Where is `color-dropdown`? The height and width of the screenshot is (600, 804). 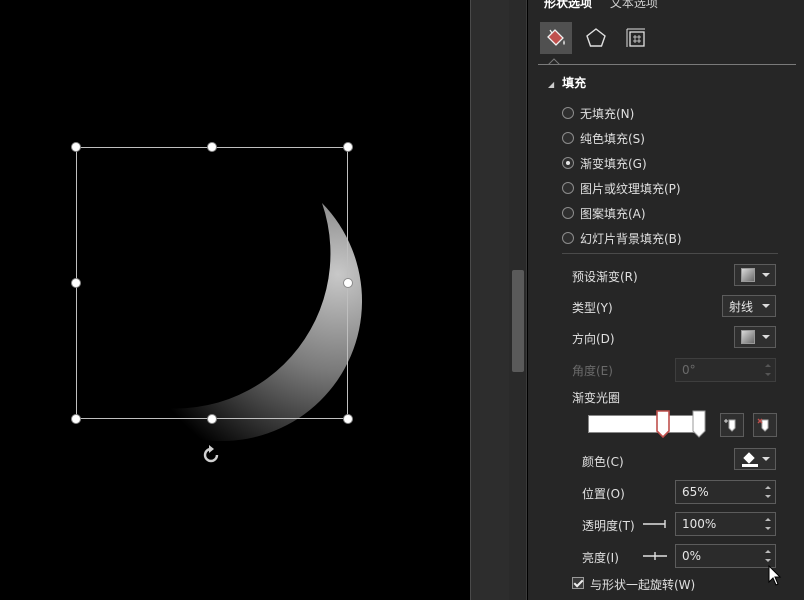
color-dropdown is located at coordinates (755, 459).